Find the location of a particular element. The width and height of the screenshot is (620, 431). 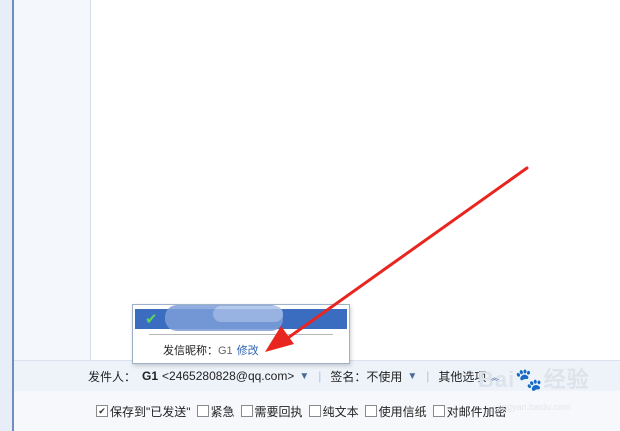

watermark-url: jingyan.baidu.com is located at coordinates (534, 407).